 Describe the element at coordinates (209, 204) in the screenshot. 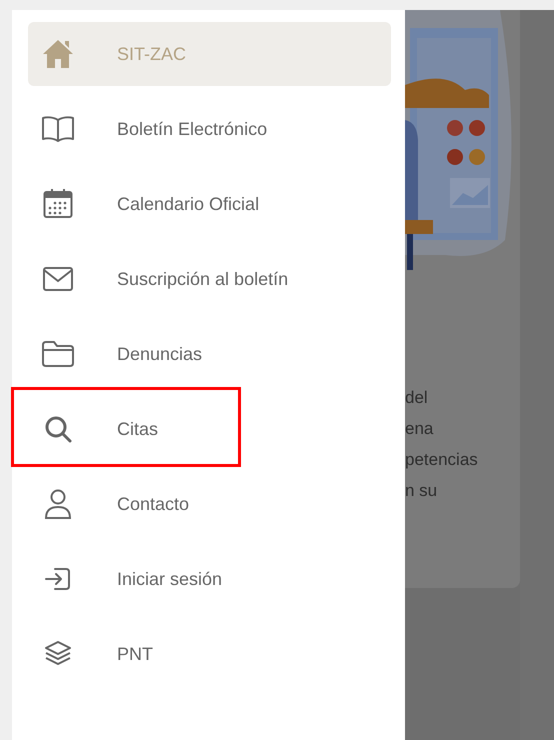

I see `menu-item: Calendario Oficial` at that location.